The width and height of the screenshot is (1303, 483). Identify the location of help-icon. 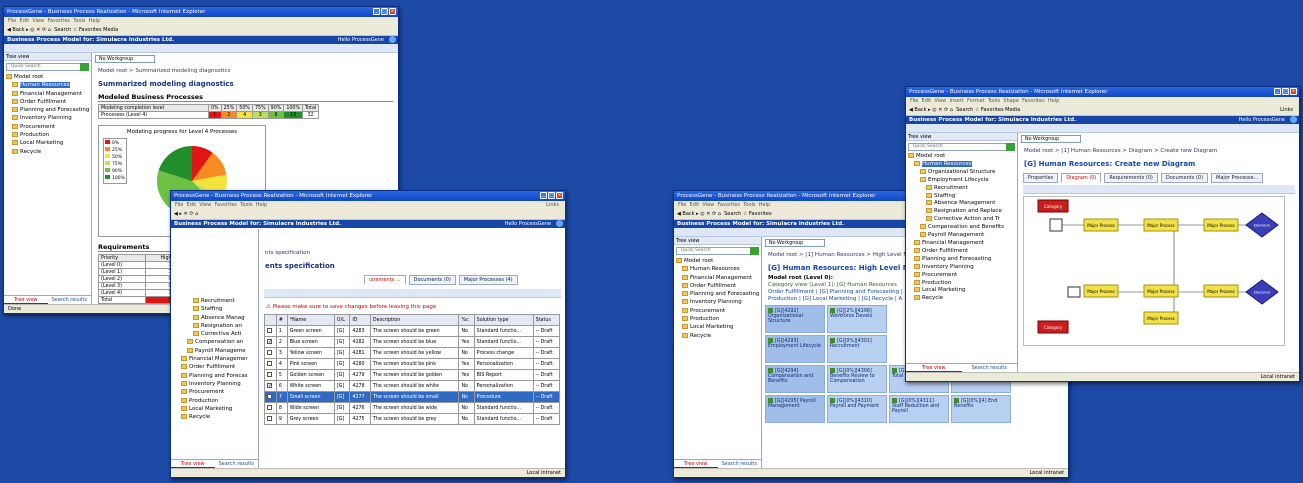
(559, 223).